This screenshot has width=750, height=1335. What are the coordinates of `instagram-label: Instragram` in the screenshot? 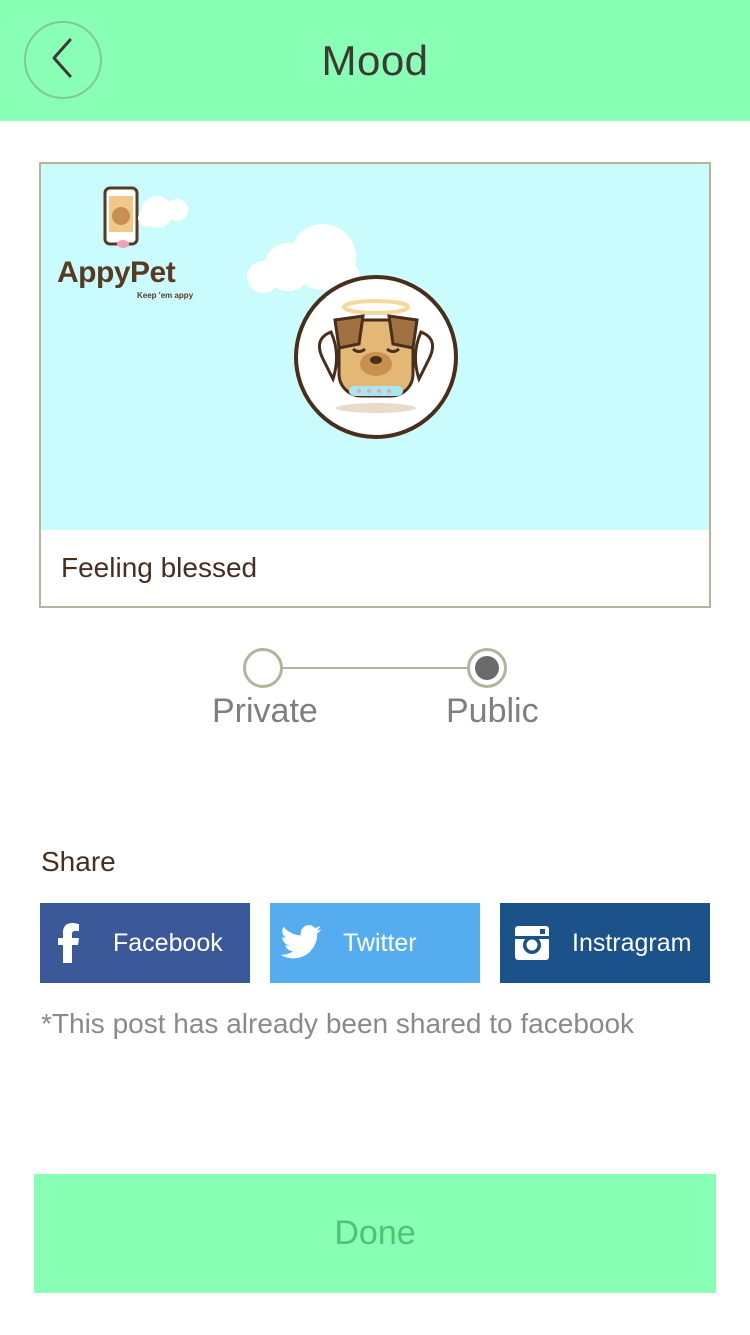 It's located at (632, 943).